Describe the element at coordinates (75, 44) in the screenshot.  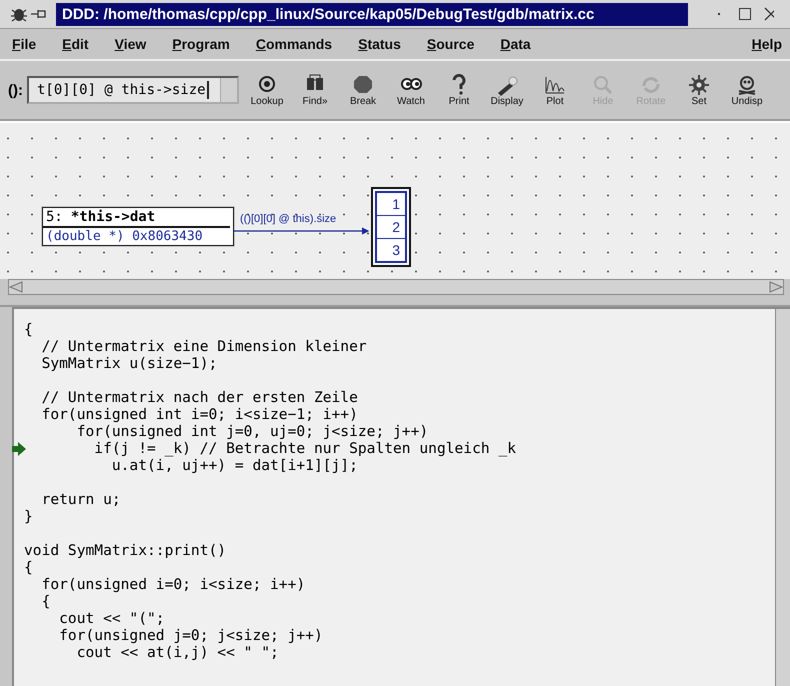
I see `menu-item: Edit` at that location.